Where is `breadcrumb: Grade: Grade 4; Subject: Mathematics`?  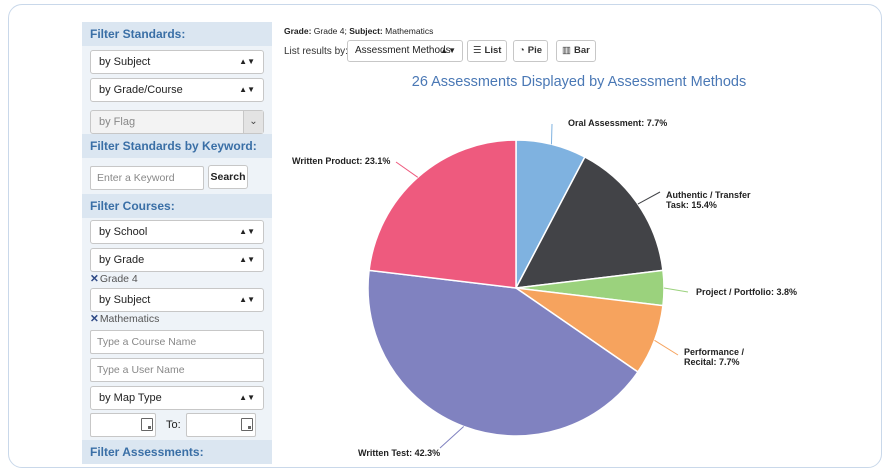 breadcrumb: Grade: Grade 4; Subject: Mathematics is located at coordinates (358, 31).